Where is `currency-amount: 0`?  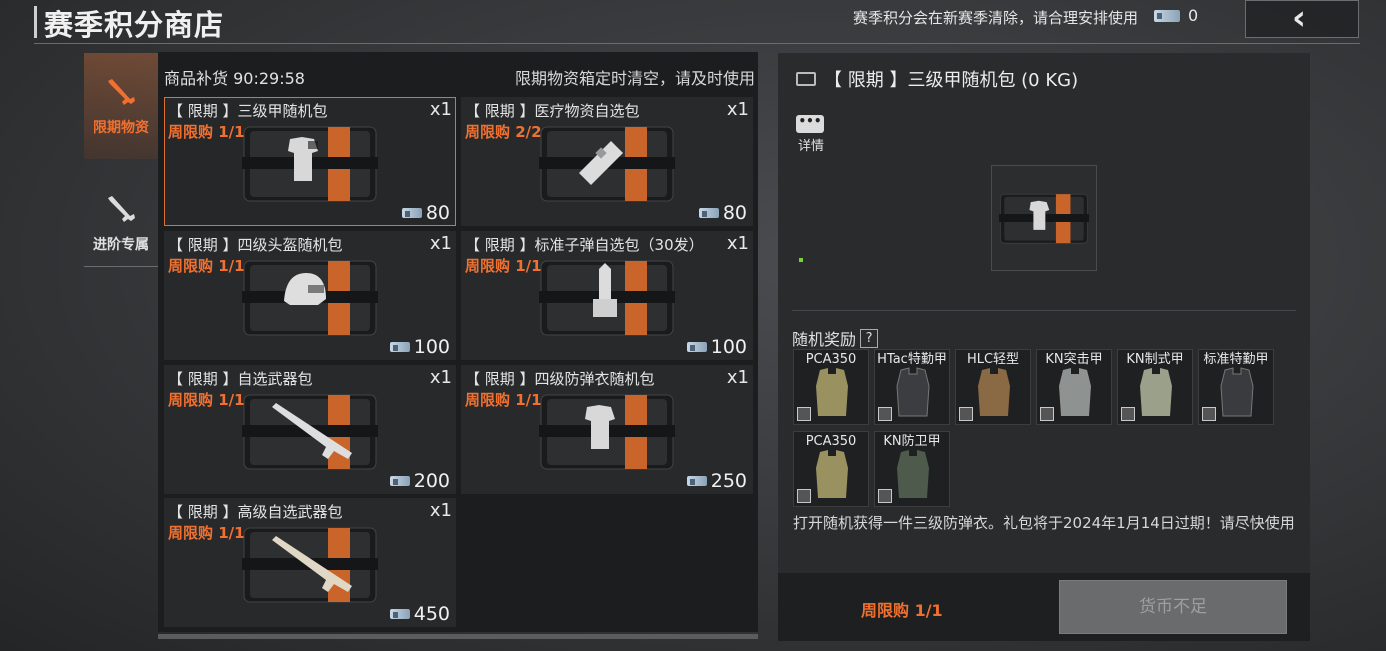
currency-amount: 0 is located at coordinates (1193, 15).